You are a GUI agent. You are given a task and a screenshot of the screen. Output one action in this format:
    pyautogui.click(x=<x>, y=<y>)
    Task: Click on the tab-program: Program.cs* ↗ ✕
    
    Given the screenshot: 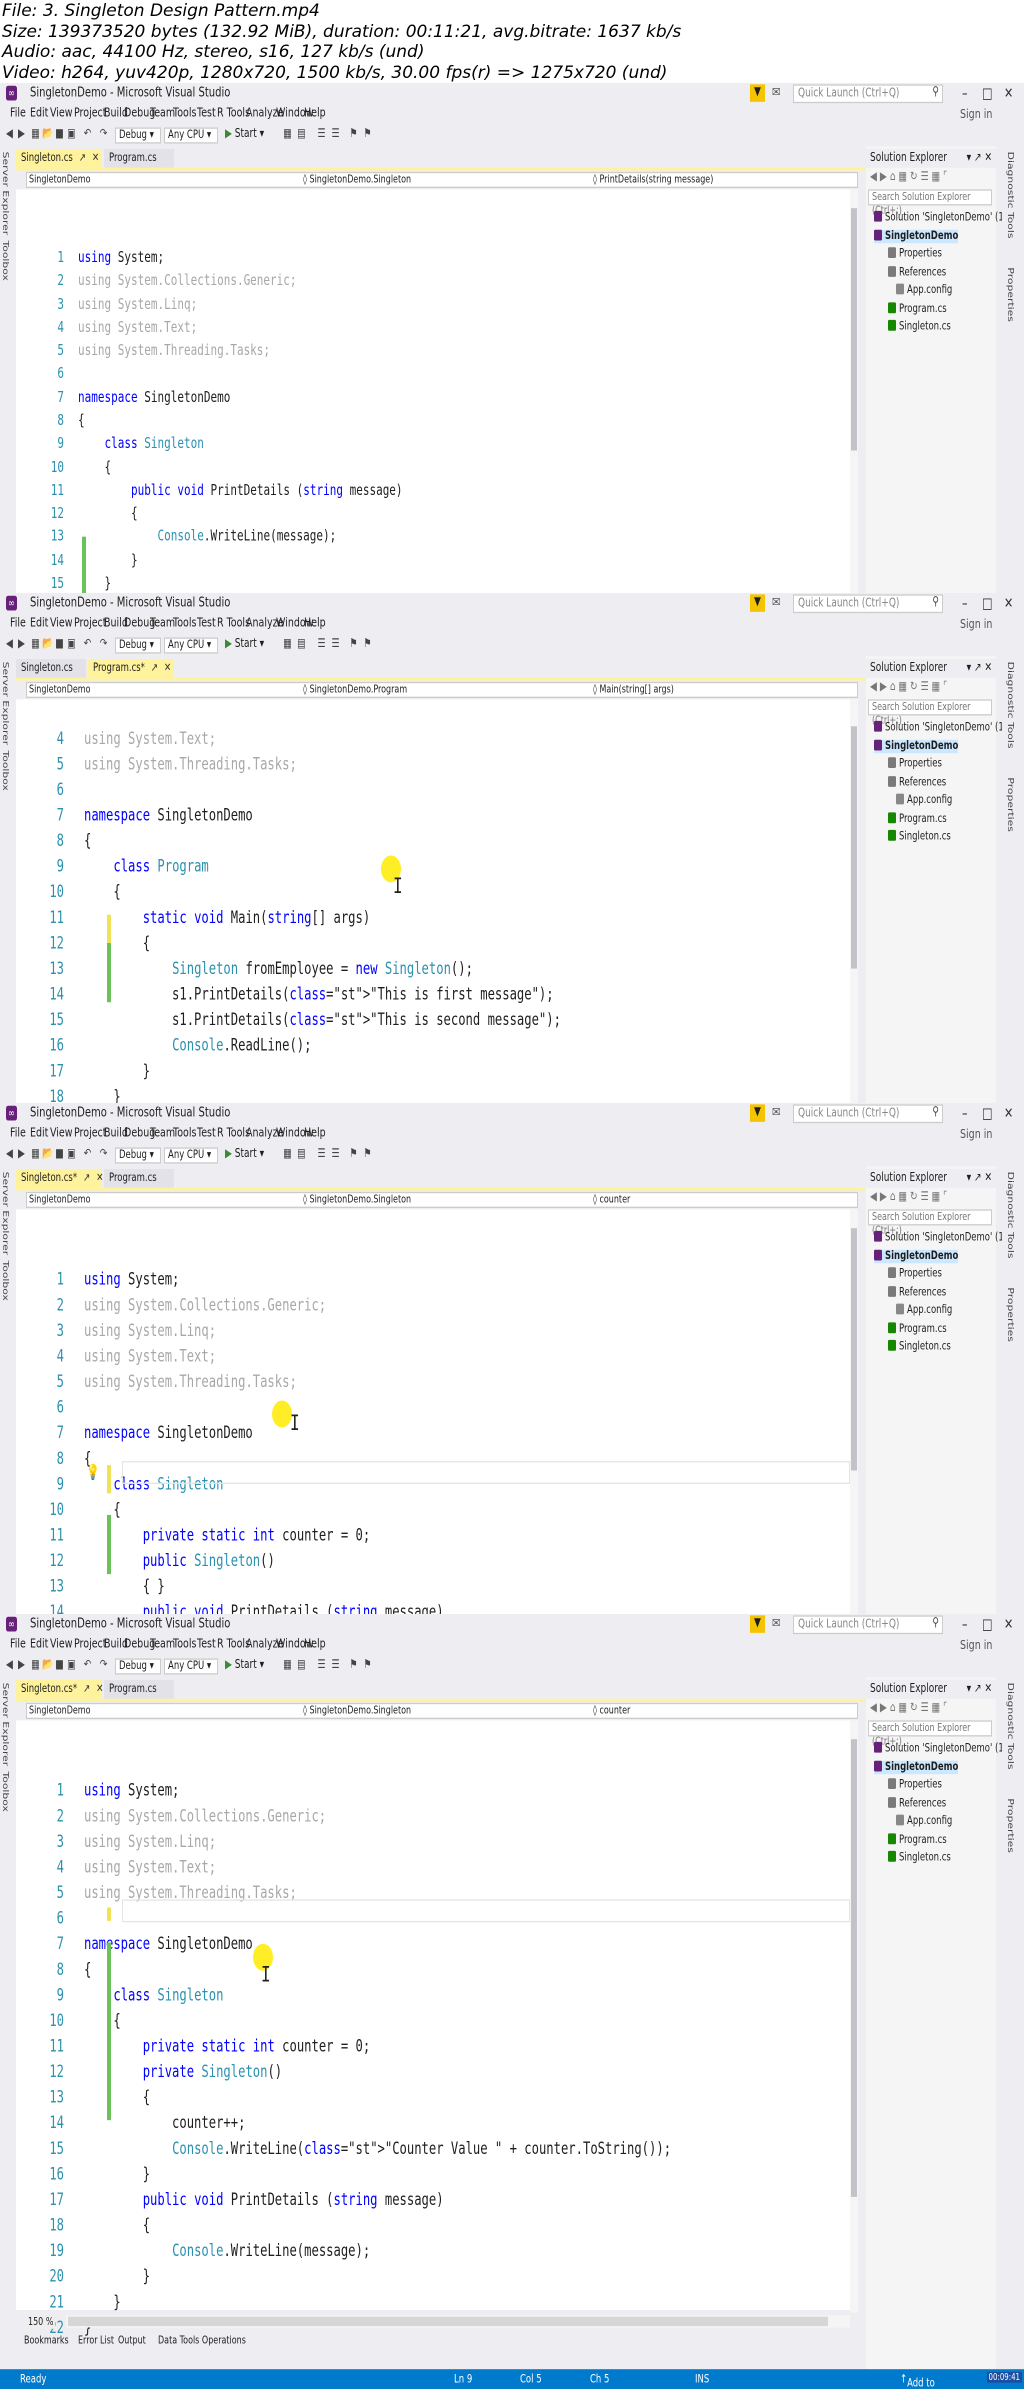 What is the action you would take?
    pyautogui.click(x=131, y=668)
    